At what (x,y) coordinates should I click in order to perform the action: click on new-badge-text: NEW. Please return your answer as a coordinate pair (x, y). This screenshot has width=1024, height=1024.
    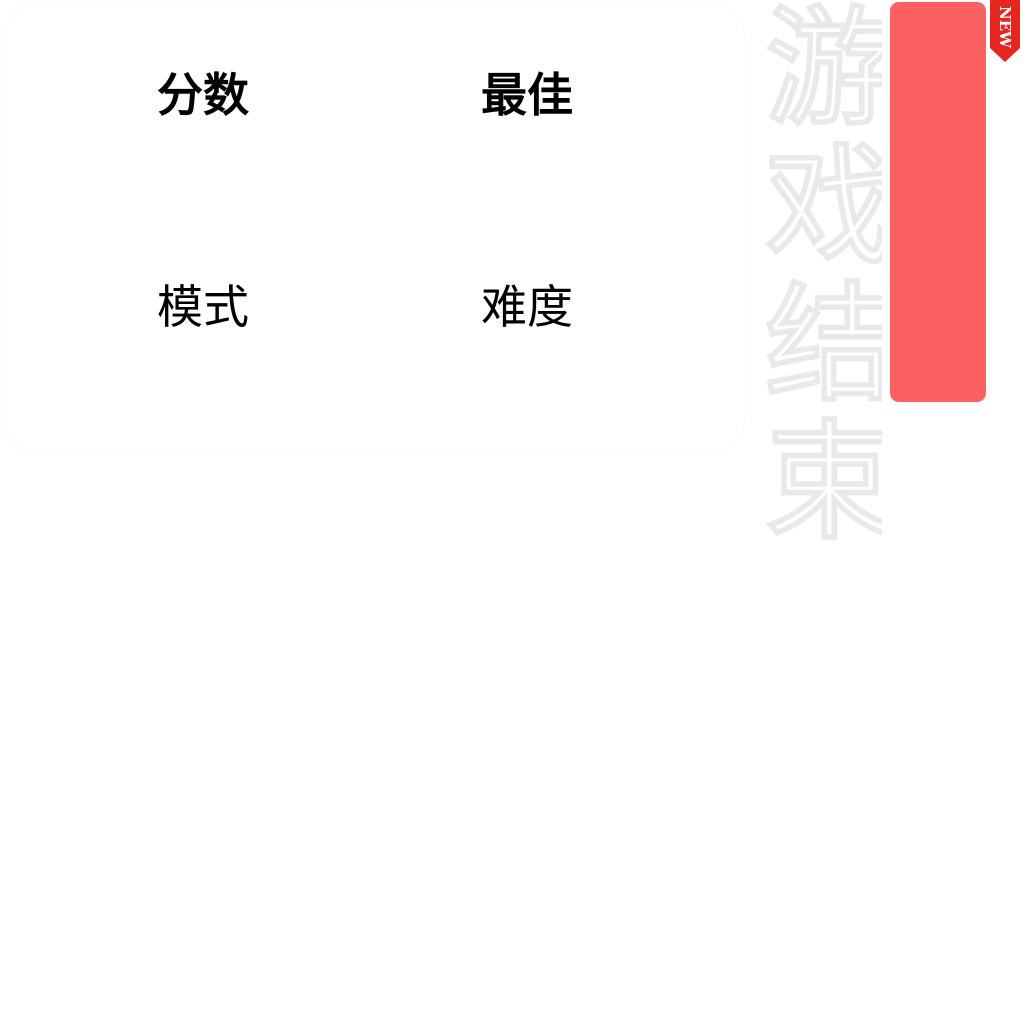
    Looking at the image, I should click on (1005, 27).